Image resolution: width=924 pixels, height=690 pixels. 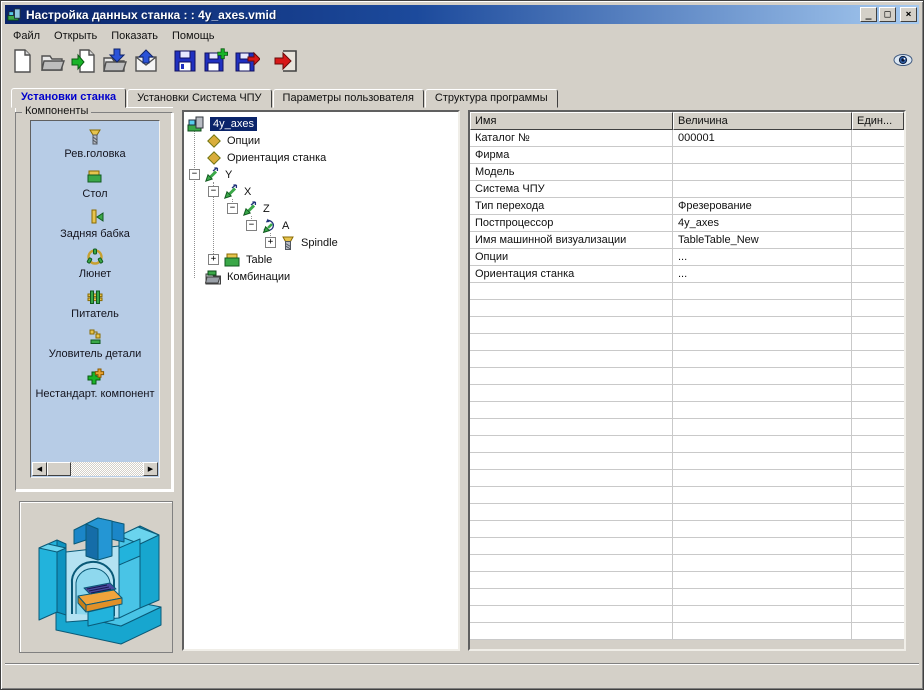 I want to click on component-label: Питатель, so click(x=95, y=314).